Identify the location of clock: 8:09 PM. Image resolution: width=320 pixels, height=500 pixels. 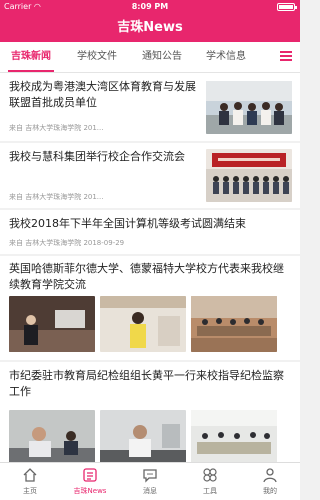
(150, 6).